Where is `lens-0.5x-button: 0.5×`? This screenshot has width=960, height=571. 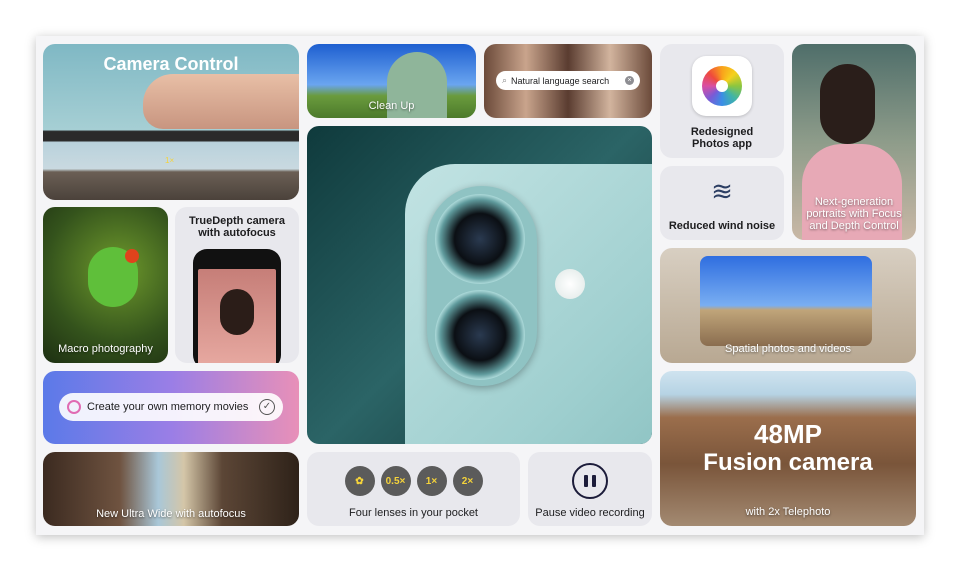
lens-0.5x-button: 0.5× is located at coordinates (395, 481).